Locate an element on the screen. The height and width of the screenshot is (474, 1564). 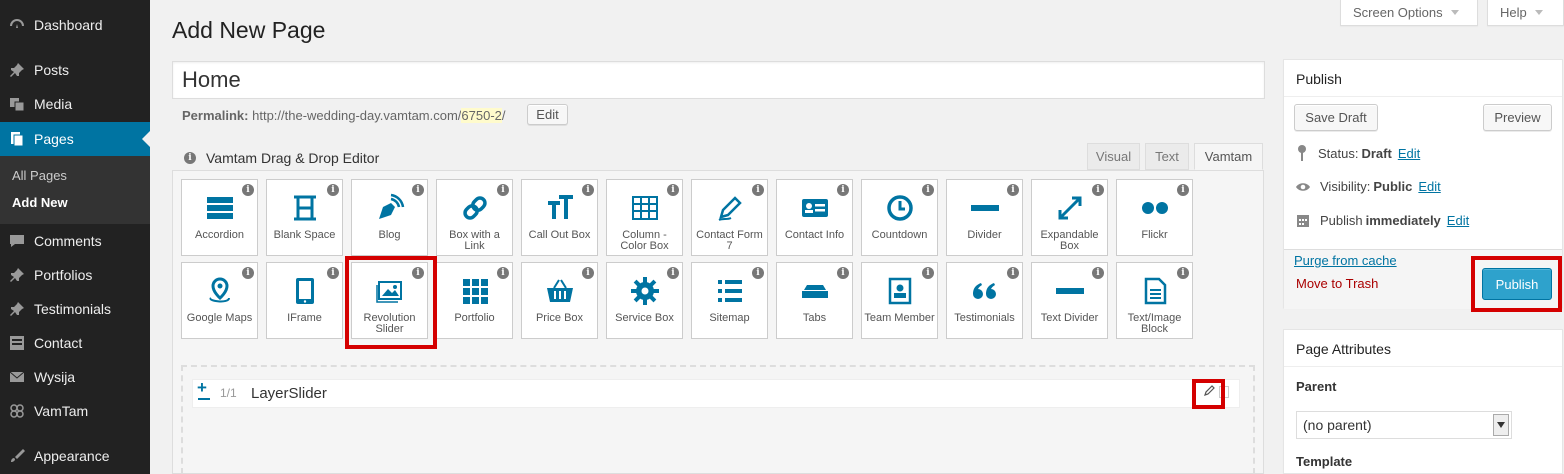
element-call-out-box: i Call Out Box is located at coordinates (559, 217).